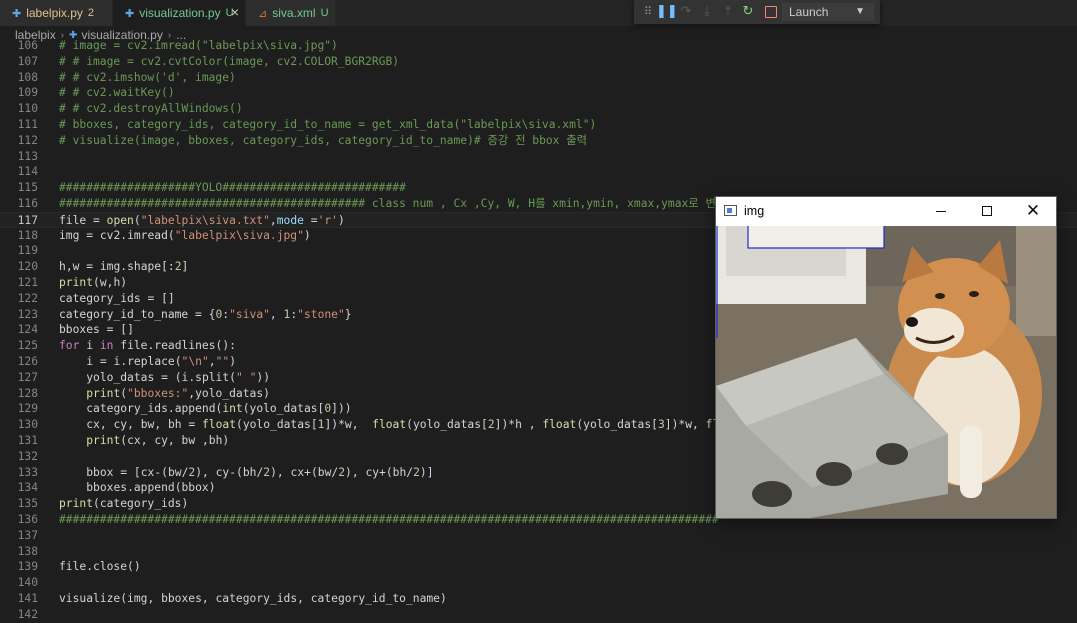  What do you see at coordinates (27, 203) in the screenshot?
I see `line-number: 116` at bounding box center [27, 203].